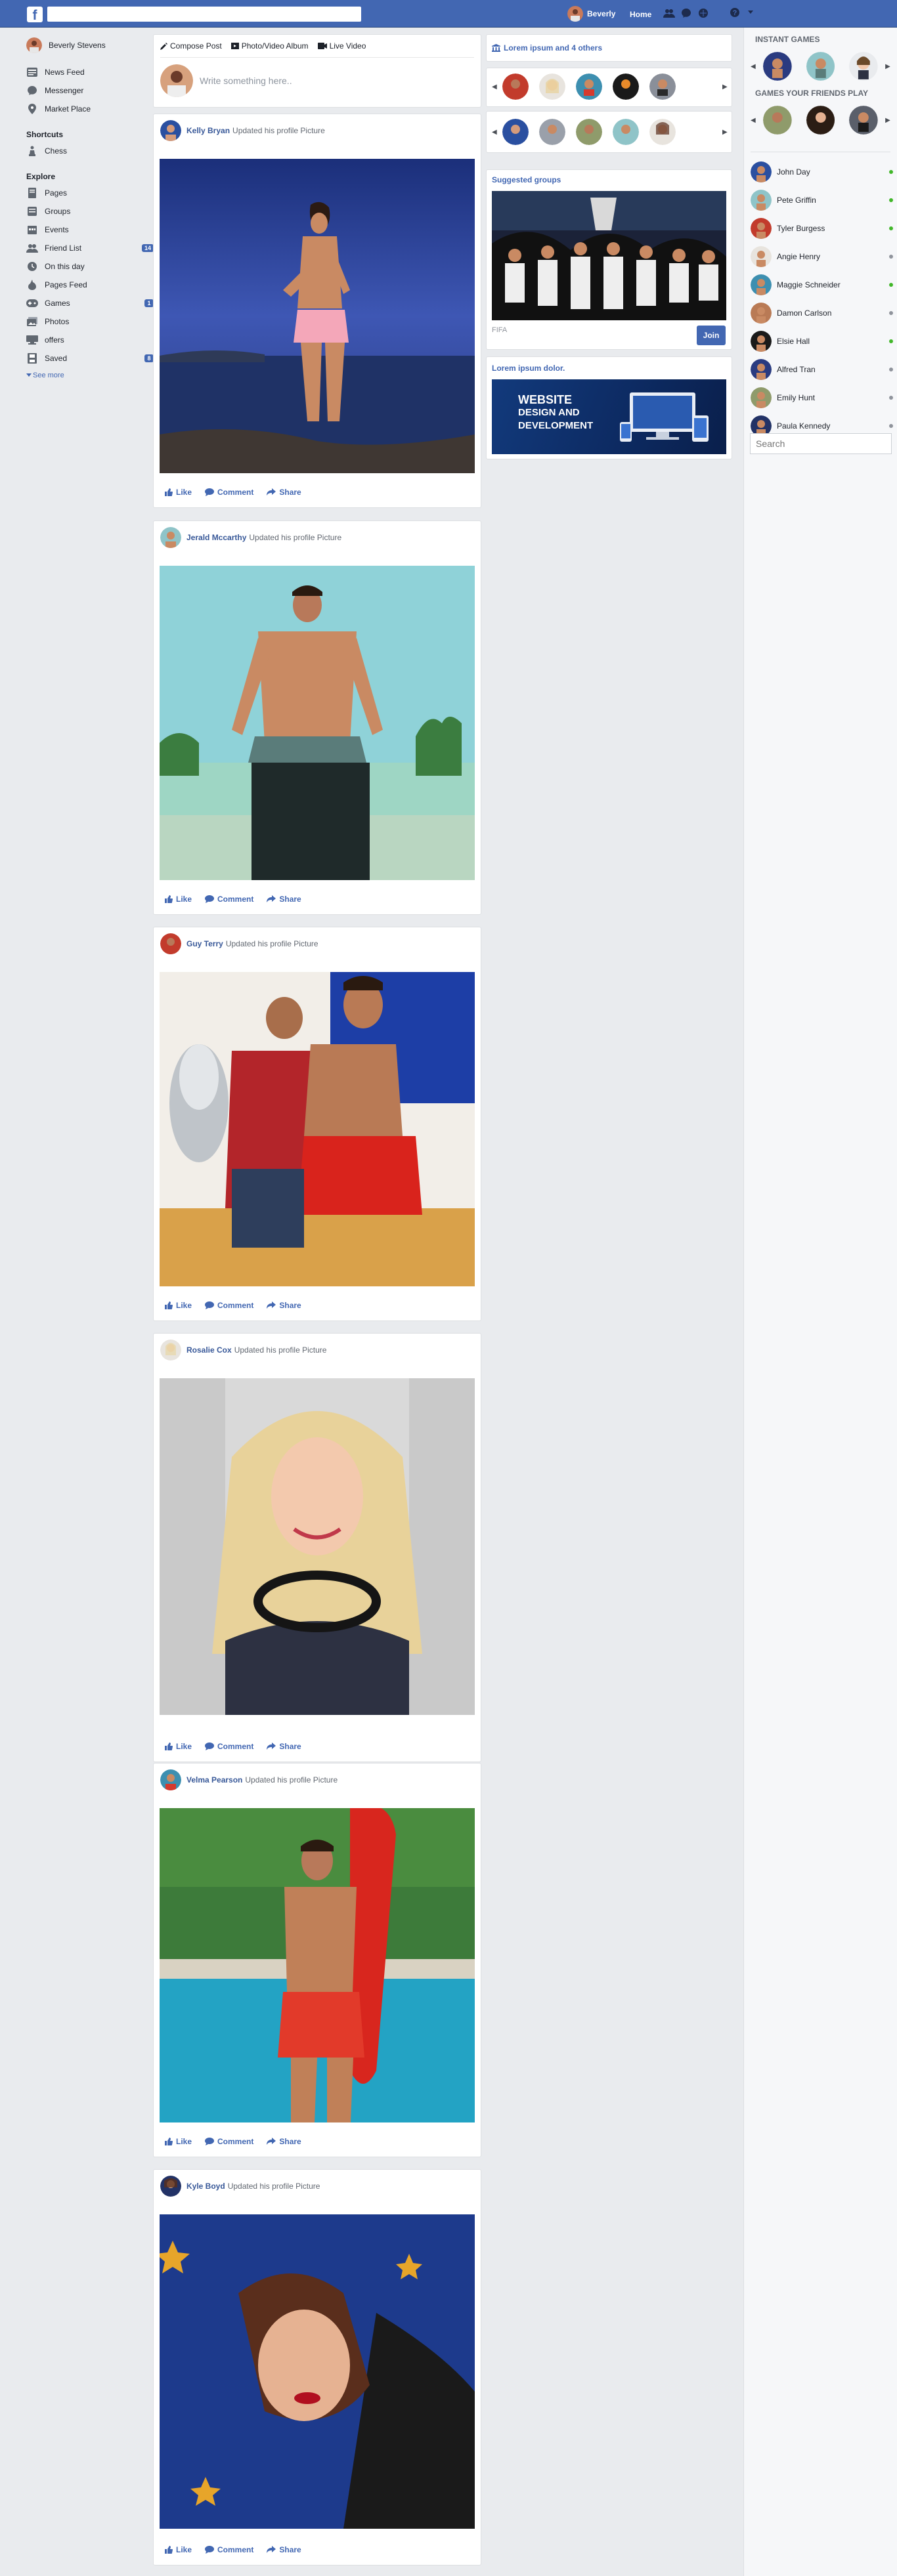 The width and height of the screenshot is (897, 2576). Describe the element at coordinates (640, 14) in the screenshot. I see `home-link: Home` at that location.